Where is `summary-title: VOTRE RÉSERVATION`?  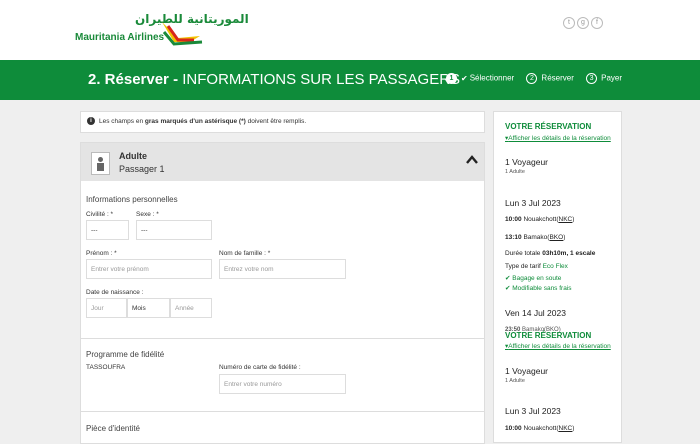
summary-title: VOTRE RÉSERVATION is located at coordinates (548, 126).